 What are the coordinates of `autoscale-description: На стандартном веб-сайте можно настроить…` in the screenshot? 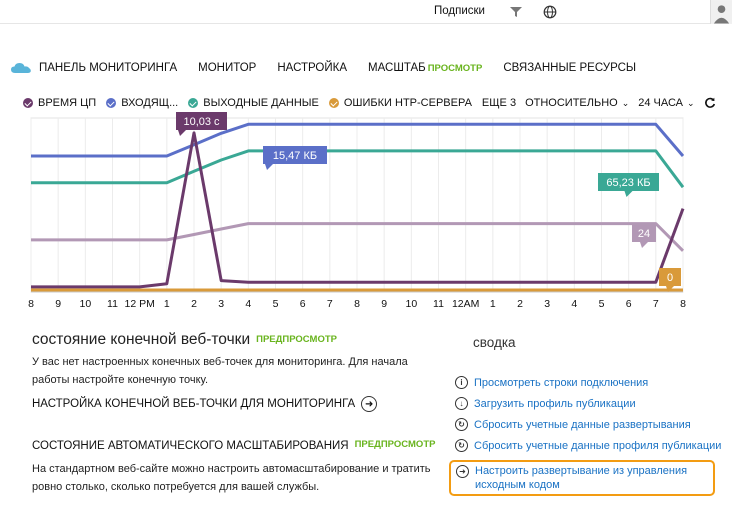 It's located at (231, 478).